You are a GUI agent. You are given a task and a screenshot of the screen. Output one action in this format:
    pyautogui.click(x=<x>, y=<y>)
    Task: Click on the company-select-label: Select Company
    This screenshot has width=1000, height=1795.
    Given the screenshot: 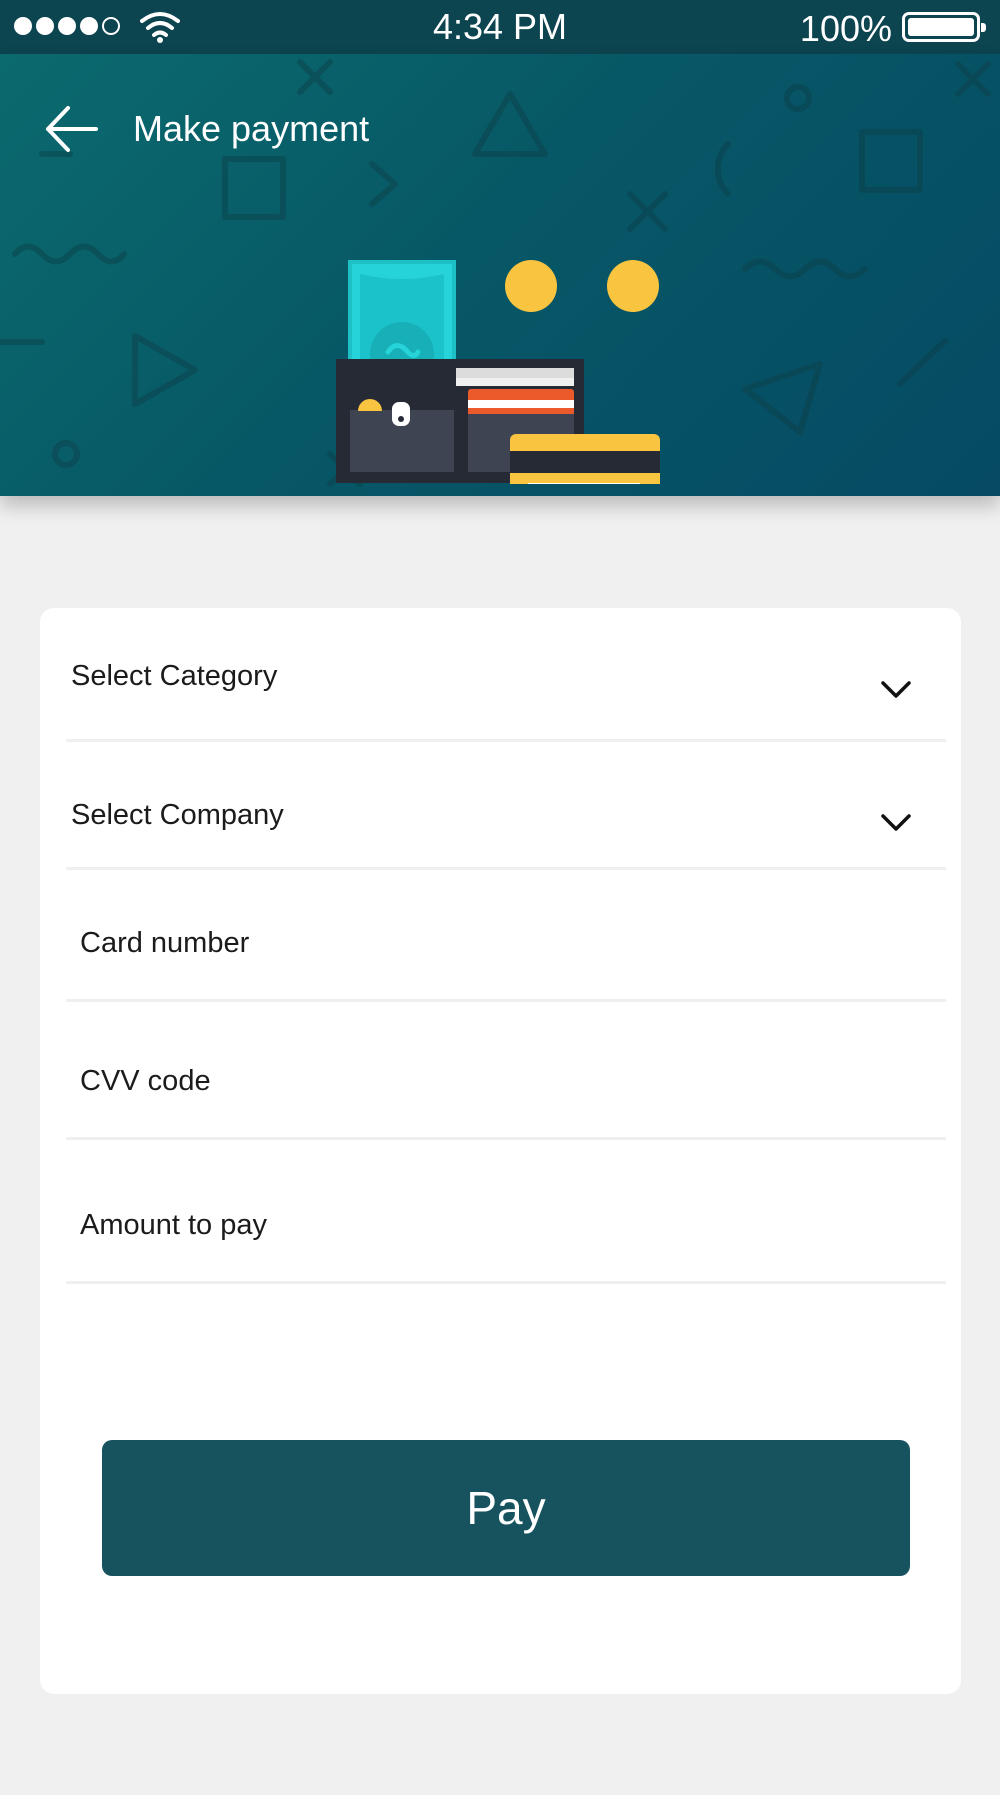 What is the action you would take?
    pyautogui.click(x=177, y=815)
    